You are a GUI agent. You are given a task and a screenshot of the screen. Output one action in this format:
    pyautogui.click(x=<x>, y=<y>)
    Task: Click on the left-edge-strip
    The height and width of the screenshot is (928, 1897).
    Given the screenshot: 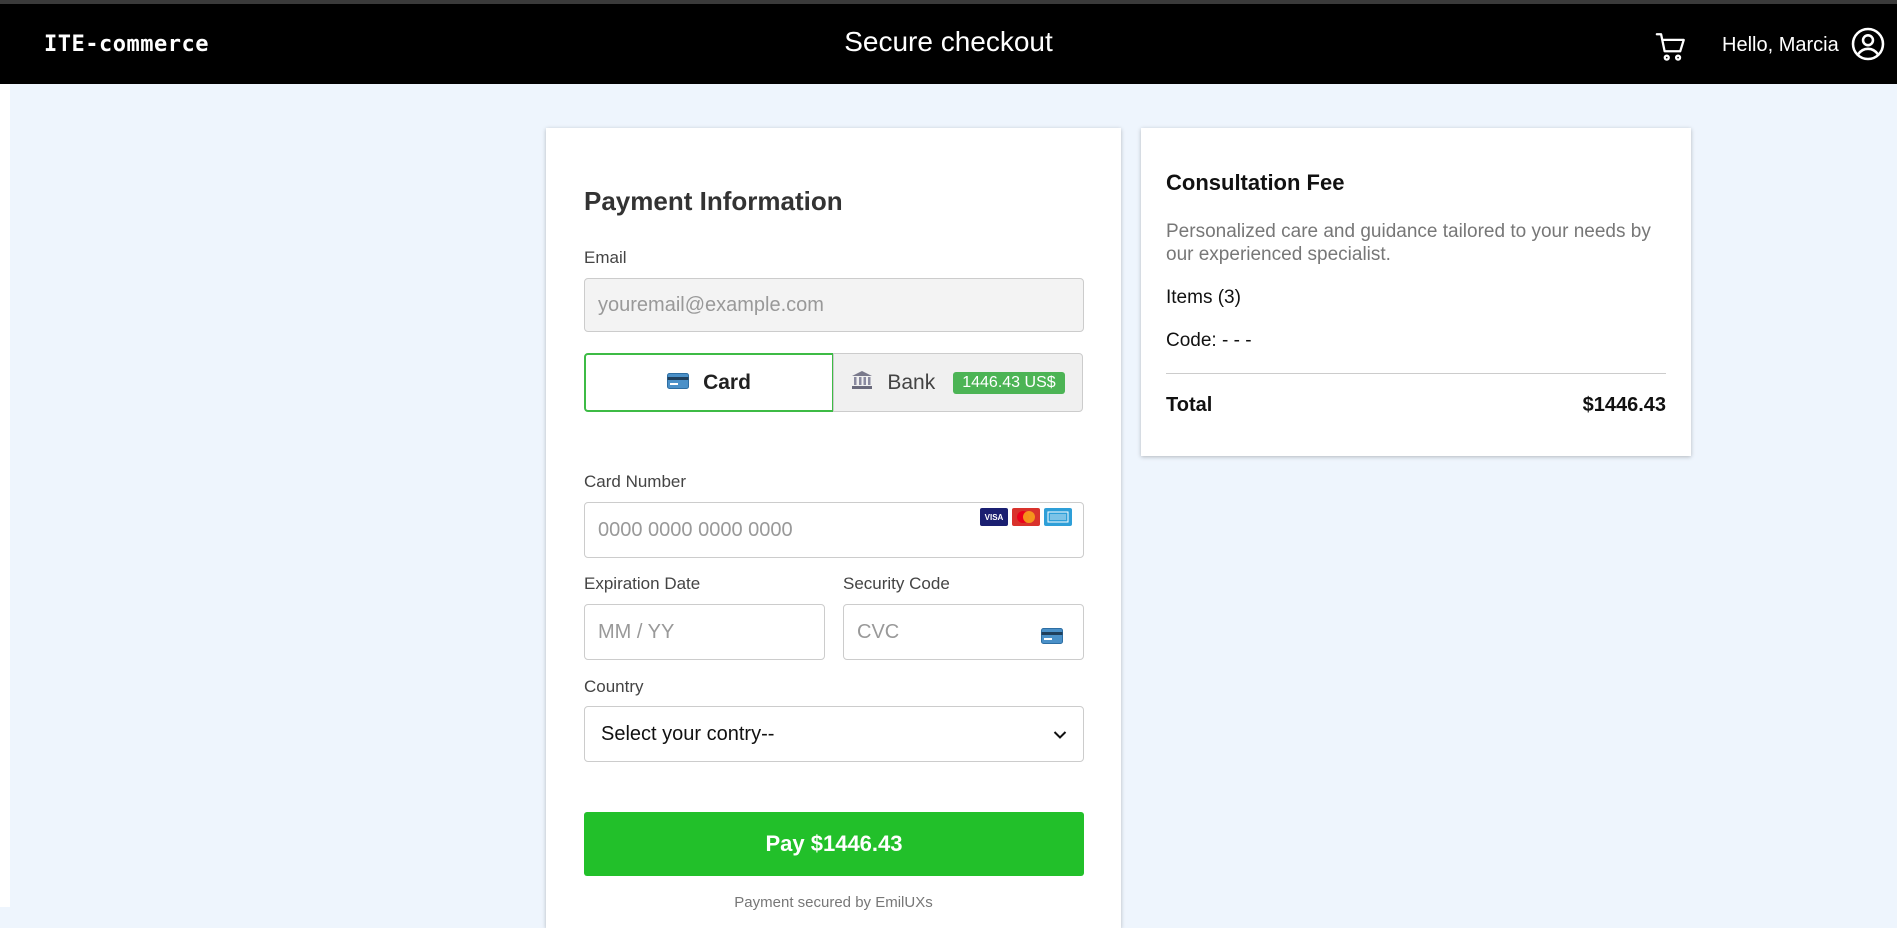 What is the action you would take?
    pyautogui.click(x=5, y=495)
    